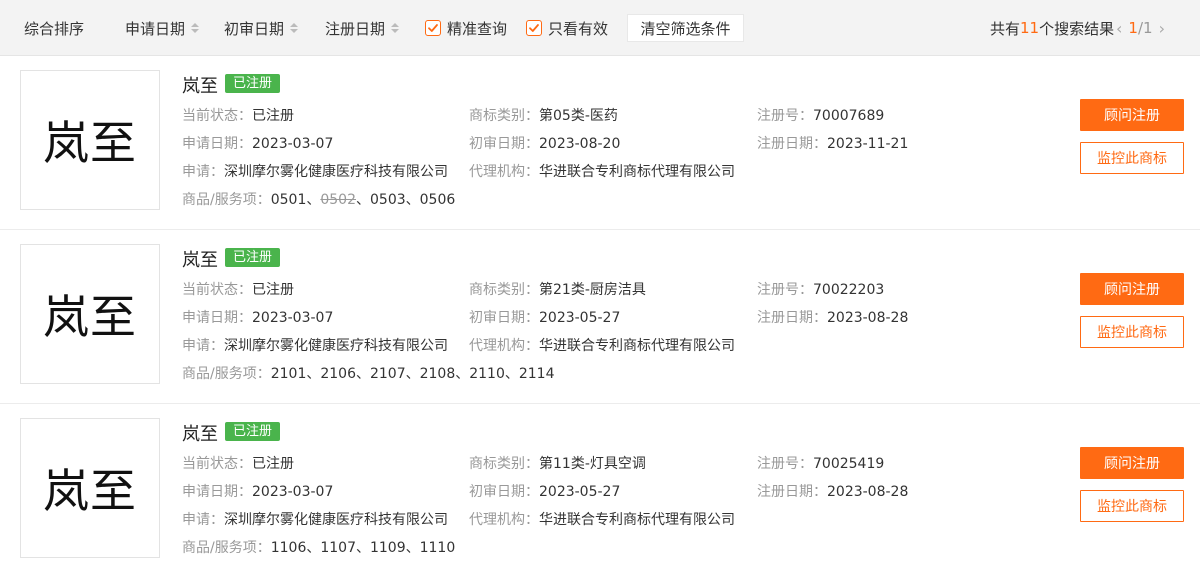 Image resolution: width=1200 pixels, height=568 pixels. I want to click on field-value: 2023-11-21, so click(868, 144).